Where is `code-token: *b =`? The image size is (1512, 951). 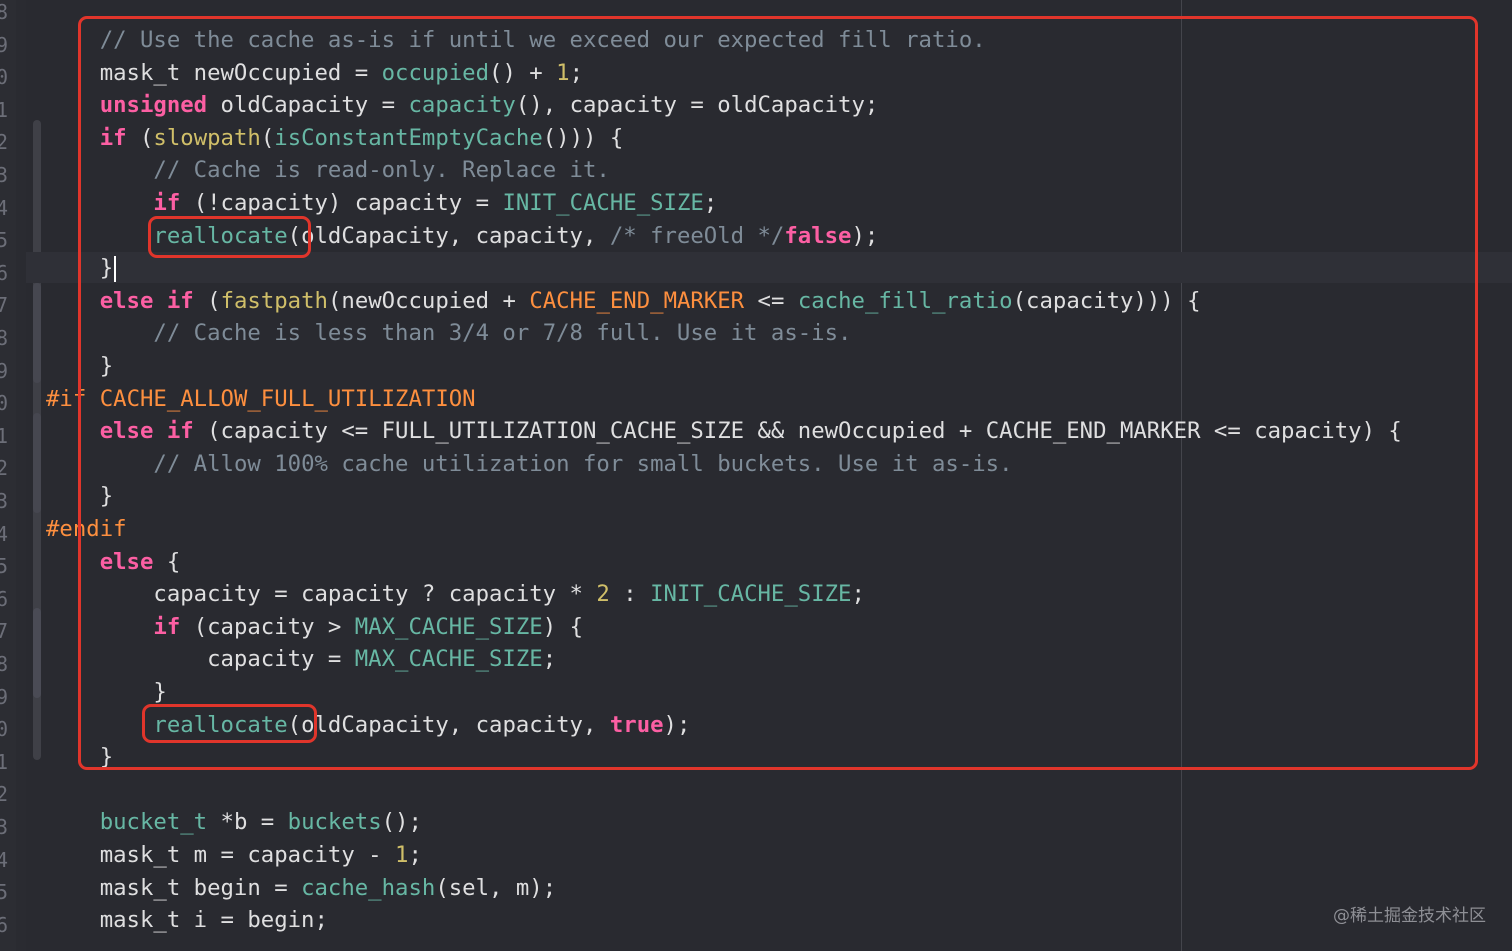 code-token: *b = is located at coordinates (247, 822).